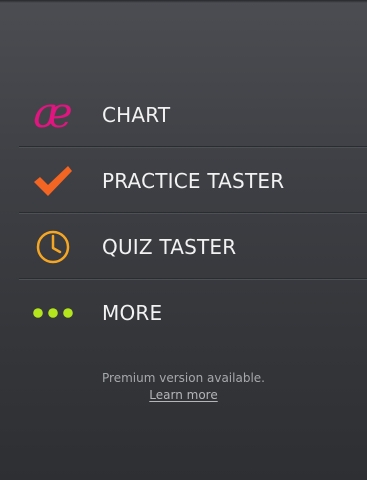 The width and height of the screenshot is (367, 480). I want to click on dots-svg, so click(53, 313).